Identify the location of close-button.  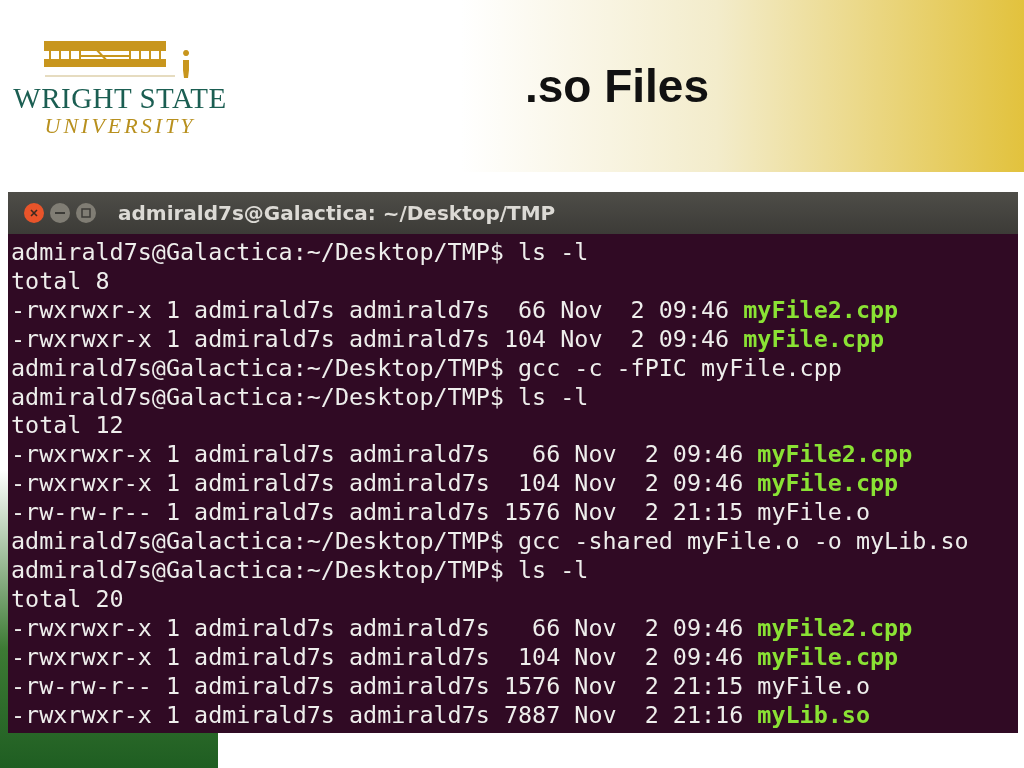
(34, 213).